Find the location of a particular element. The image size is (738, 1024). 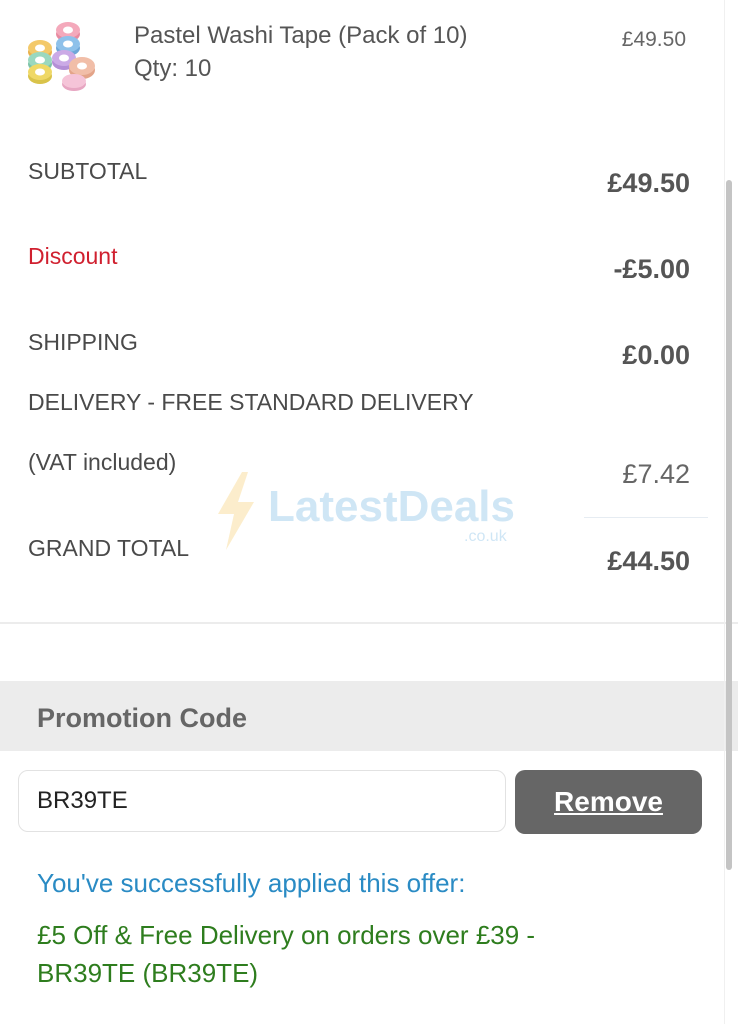

product-quantity: Qty: 10 is located at coordinates (173, 68).